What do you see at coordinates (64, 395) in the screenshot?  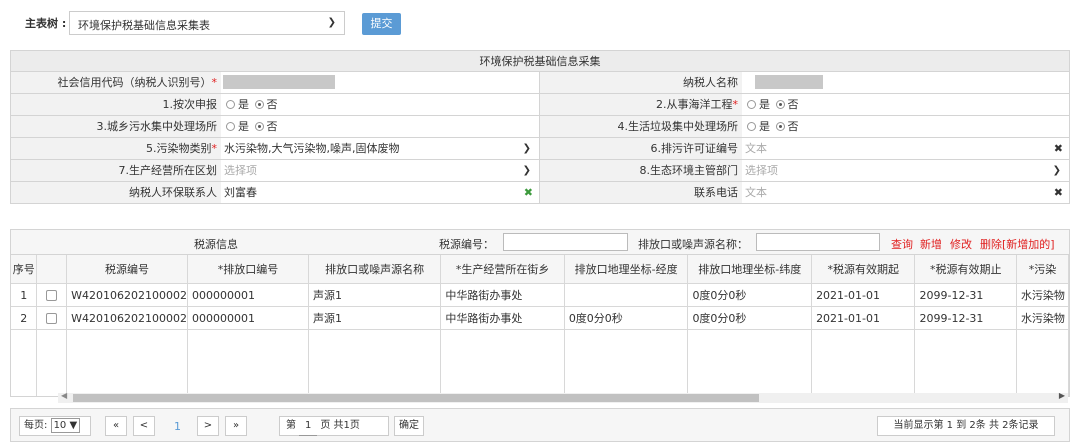 I see `scroll-left-icon: ◀` at bounding box center [64, 395].